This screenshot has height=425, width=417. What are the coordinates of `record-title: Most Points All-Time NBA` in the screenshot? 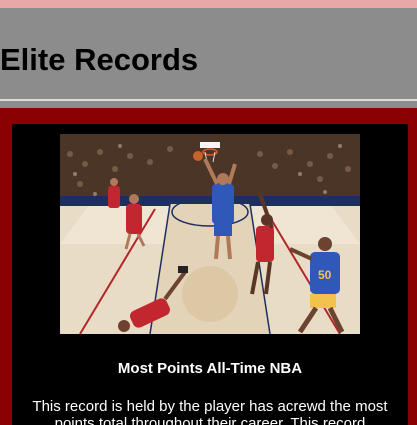 It's located at (210, 368).